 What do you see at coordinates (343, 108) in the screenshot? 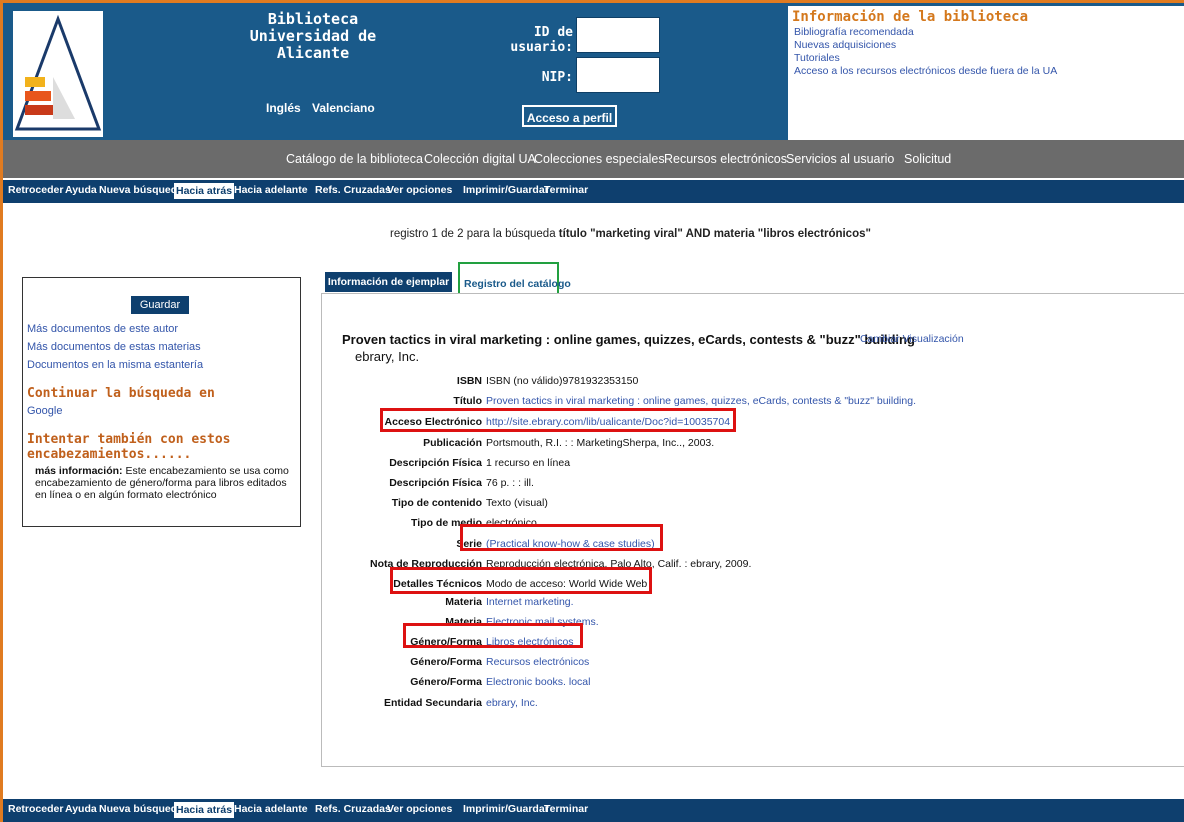
I see `lang-valenciano-button: Valenciano` at bounding box center [343, 108].